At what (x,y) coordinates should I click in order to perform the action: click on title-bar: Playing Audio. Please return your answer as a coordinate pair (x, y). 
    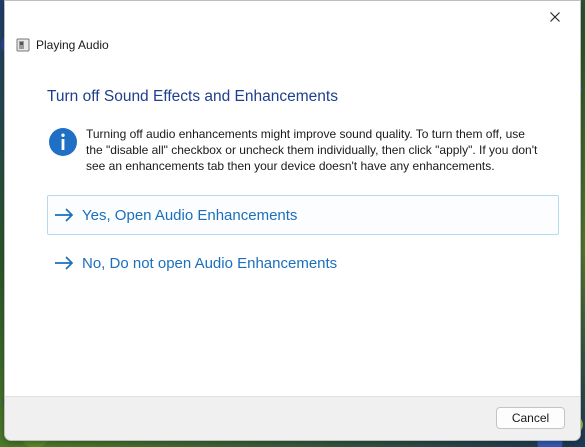
    Looking at the image, I should click on (62, 45).